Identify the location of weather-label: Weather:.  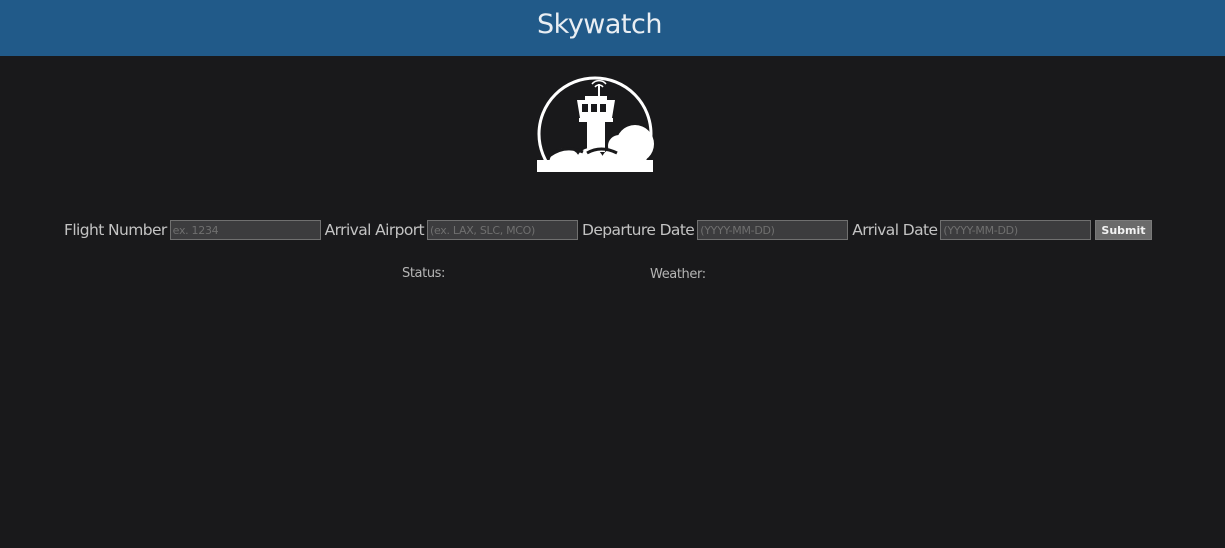
(678, 274).